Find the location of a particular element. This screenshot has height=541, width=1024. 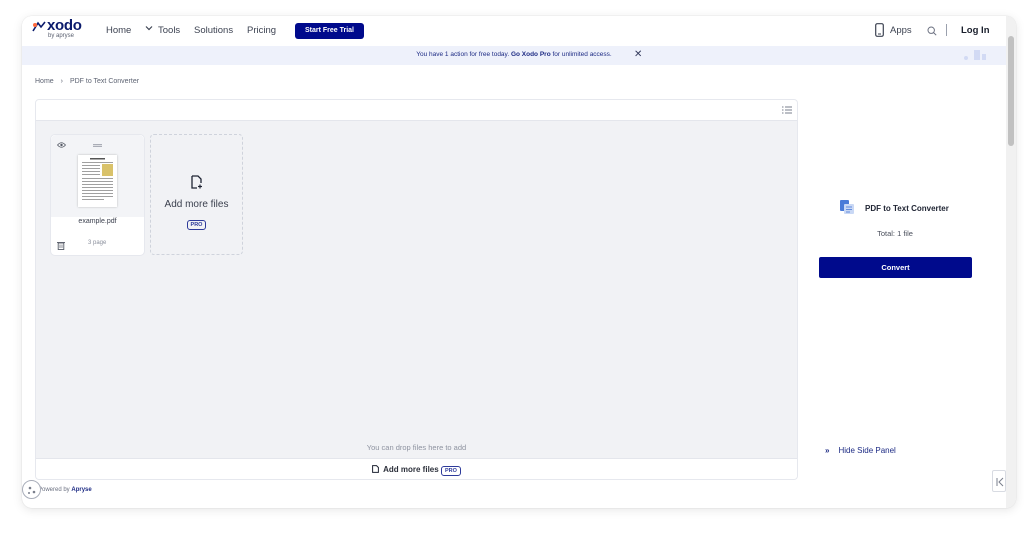

login-link: Log In is located at coordinates (975, 30).